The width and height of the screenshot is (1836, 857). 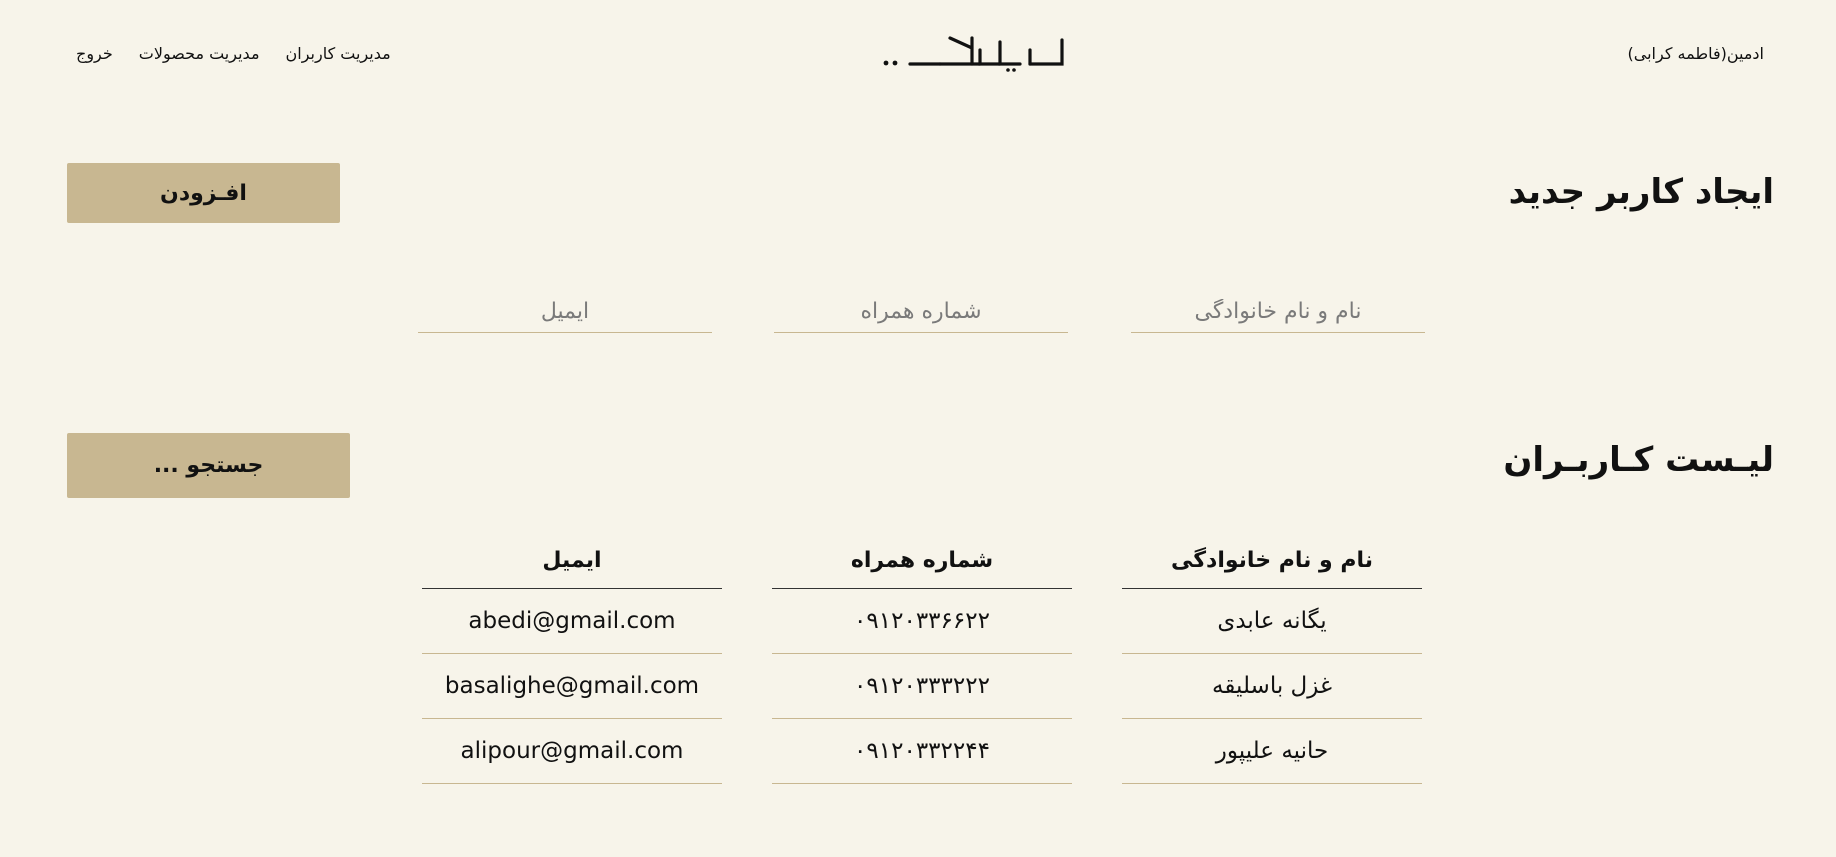 I want to click on create-user-title: ایجاد کاربر جدید, so click(x=1641, y=192).